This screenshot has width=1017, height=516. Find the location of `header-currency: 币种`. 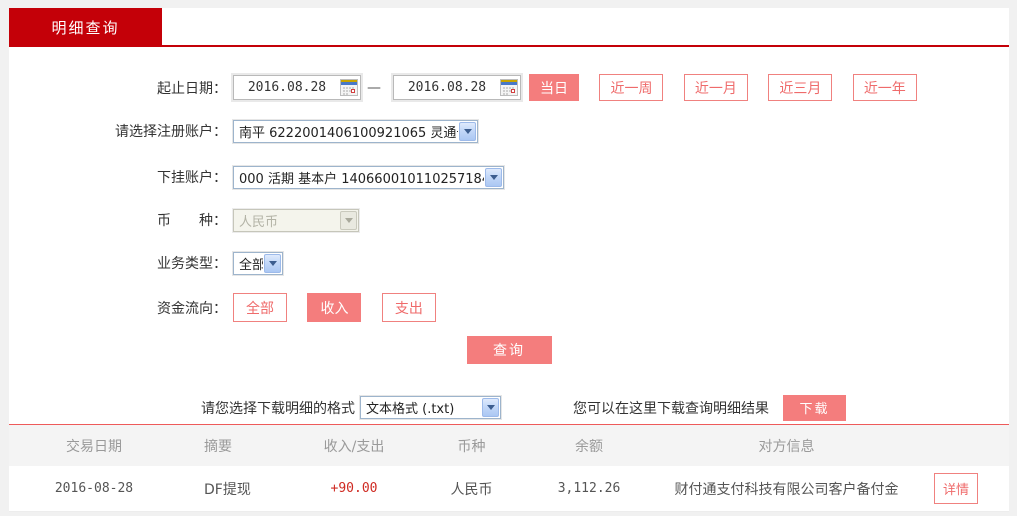

header-currency: 币种 is located at coordinates (471, 446).